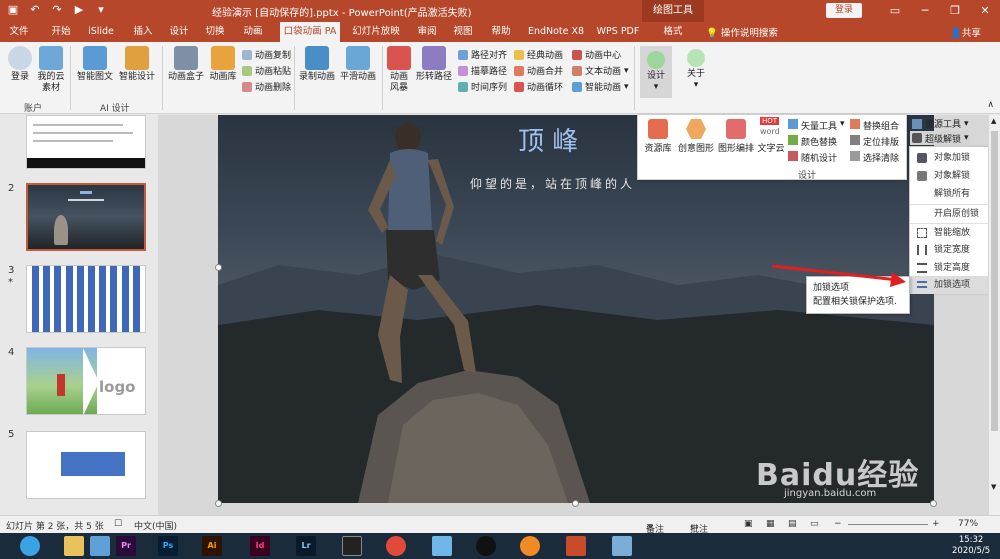 This screenshot has height=559, width=1000. What do you see at coordinates (600, 86) in the screenshot?
I see `smart-animation-button: 智能动画 ▾` at bounding box center [600, 86].